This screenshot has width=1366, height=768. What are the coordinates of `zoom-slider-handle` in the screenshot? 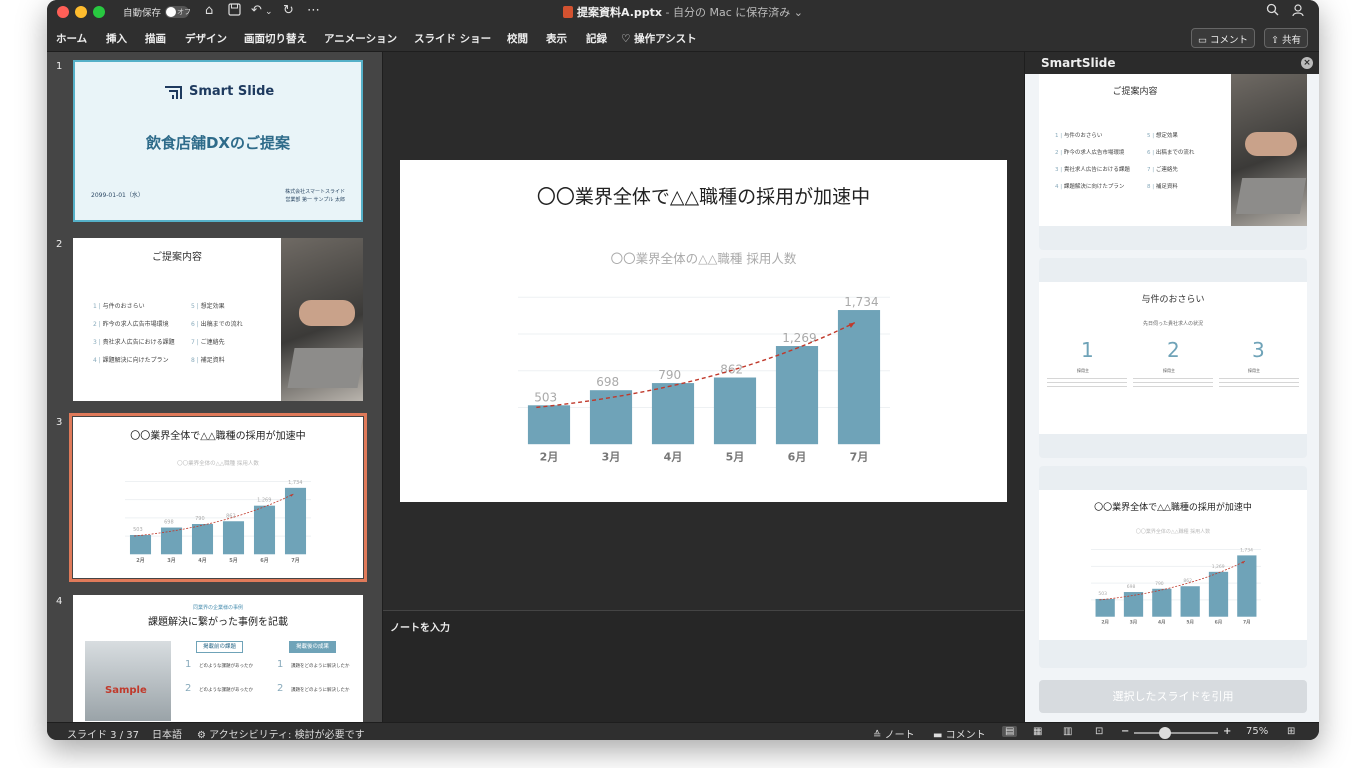 It's located at (1165, 733).